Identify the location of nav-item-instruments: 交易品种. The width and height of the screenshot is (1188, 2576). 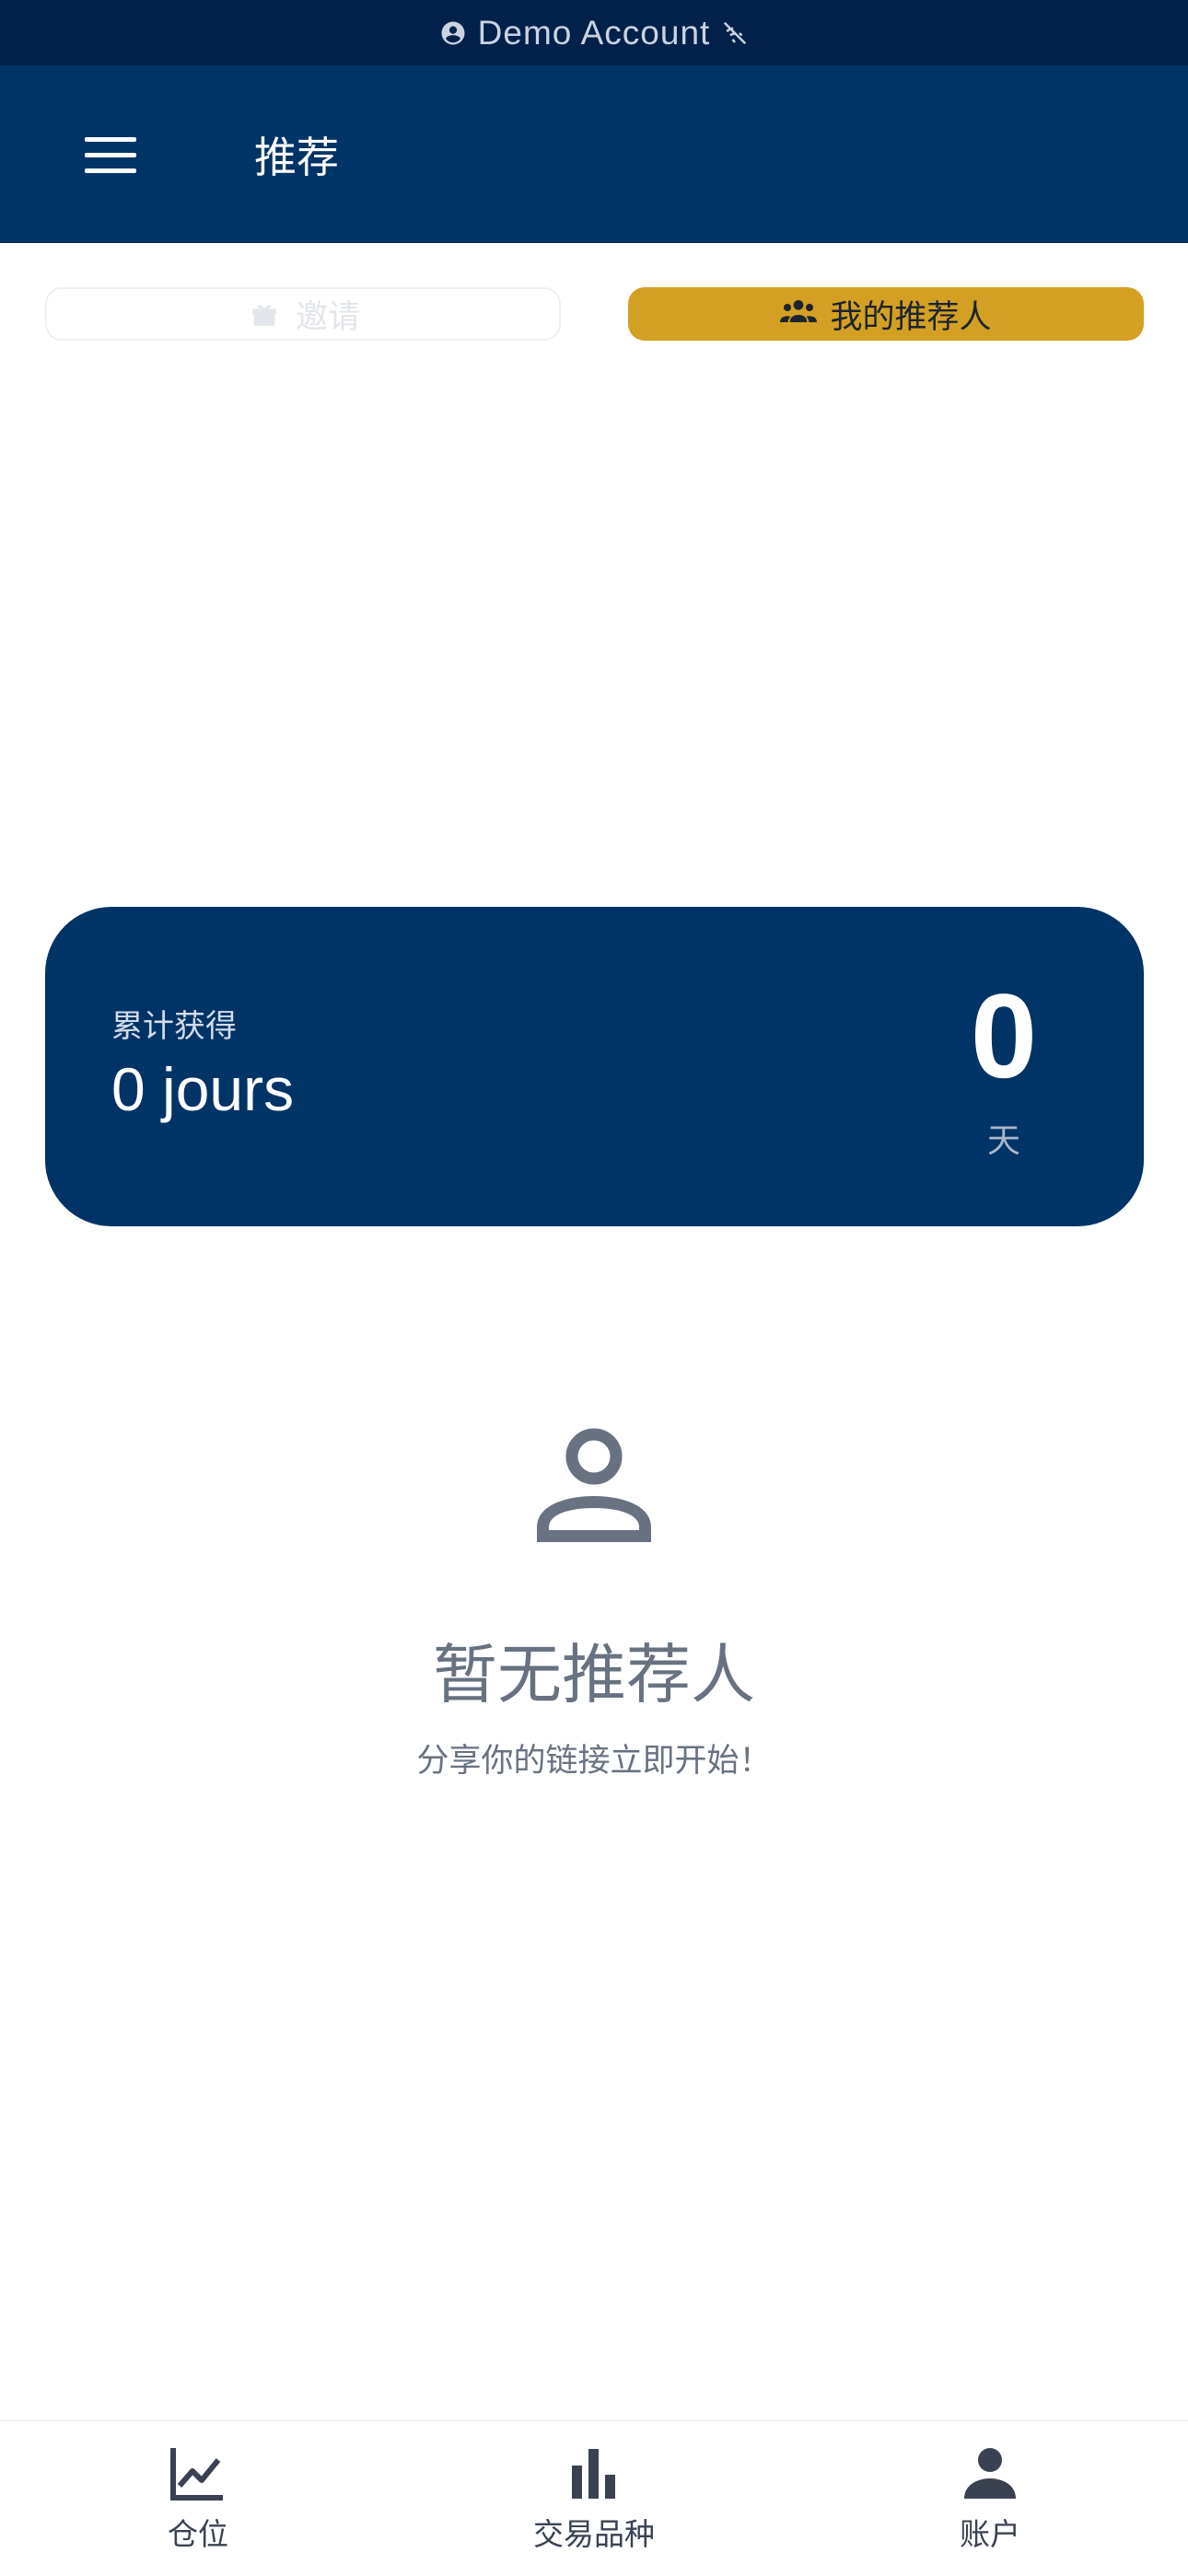
(594, 2498).